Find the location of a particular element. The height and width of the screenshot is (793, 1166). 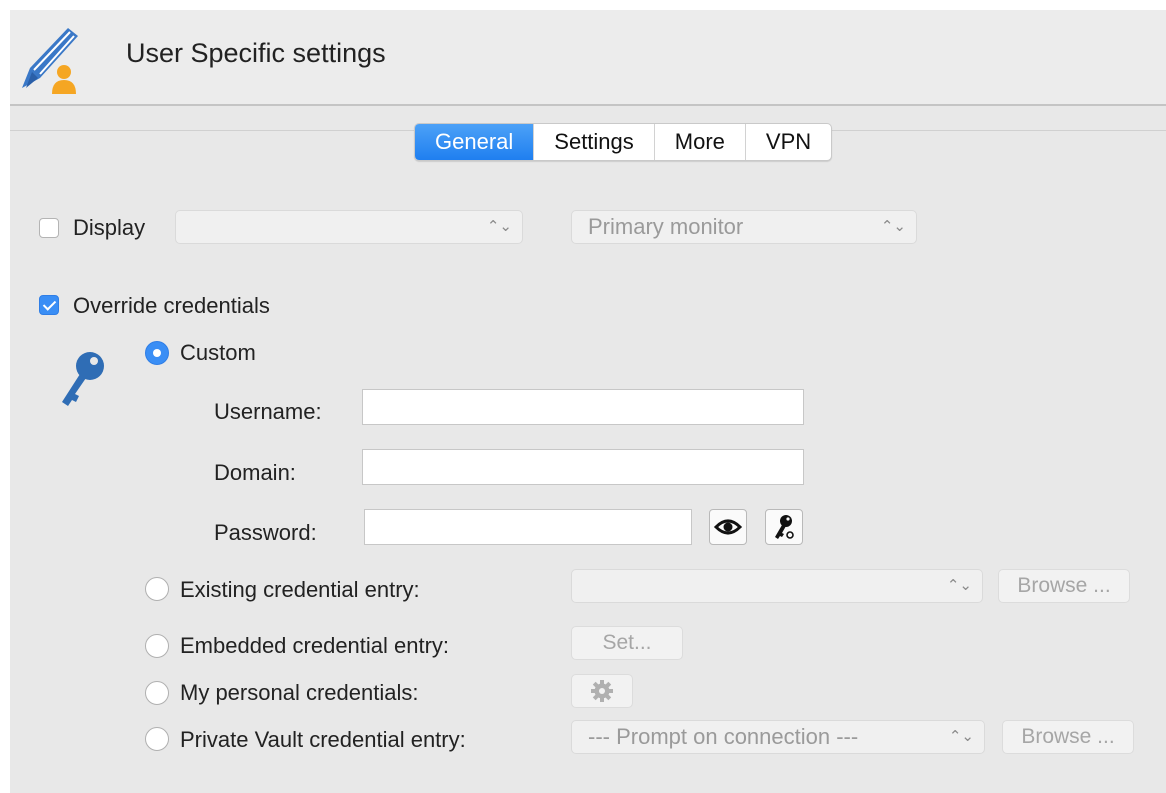

personal-credentials-label: My personal credentials: is located at coordinates (299, 692).